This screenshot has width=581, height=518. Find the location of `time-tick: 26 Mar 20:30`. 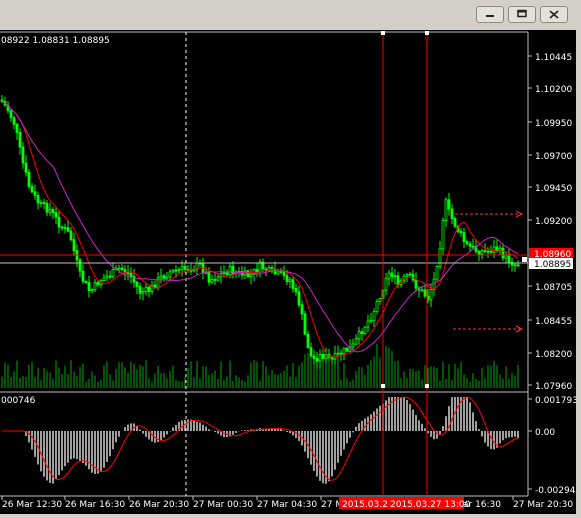

time-tick: 26 Mar 20:30 is located at coordinates (159, 505).